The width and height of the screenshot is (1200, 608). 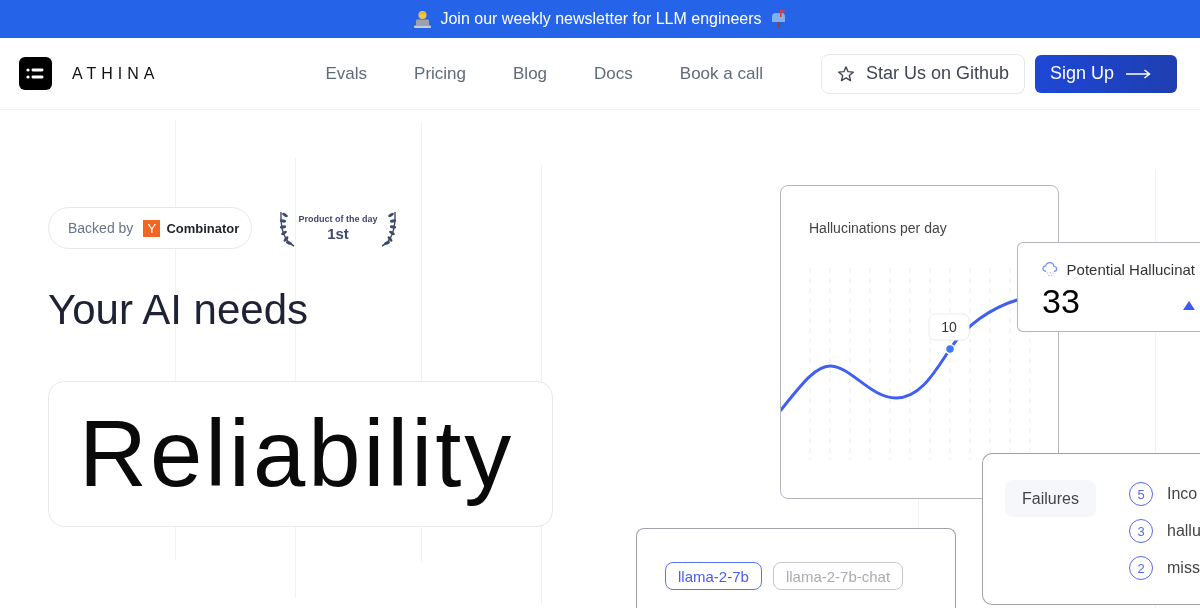 I want to click on hero-heading: Your AI needs, so click(x=178, y=310).